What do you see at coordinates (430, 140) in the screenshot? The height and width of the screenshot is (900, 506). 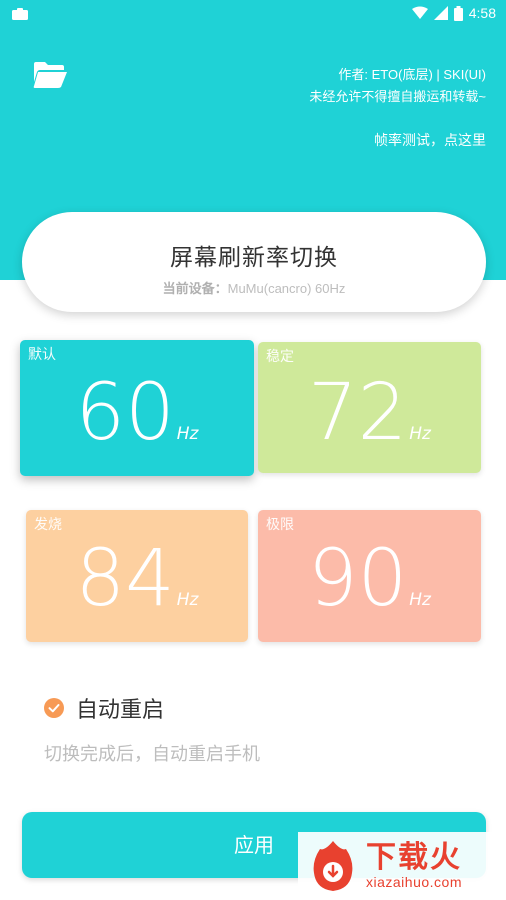 I see `fps-test-link: 帧率测试，点这里` at bounding box center [430, 140].